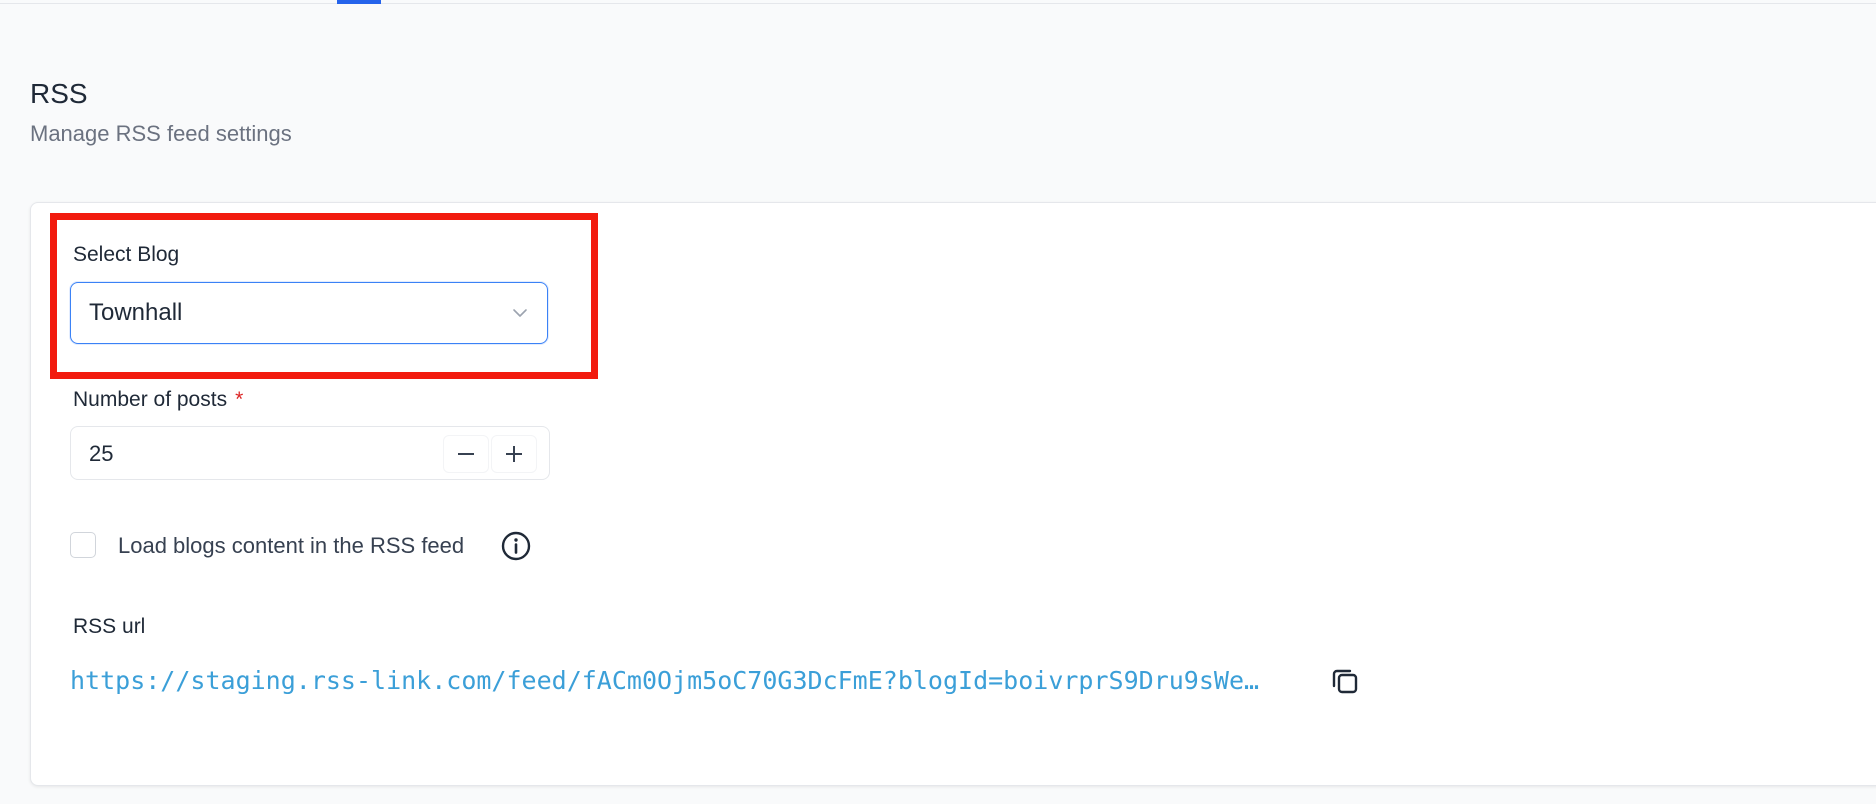  What do you see at coordinates (239, 454) in the screenshot?
I see `number-of-posts-input` at bounding box center [239, 454].